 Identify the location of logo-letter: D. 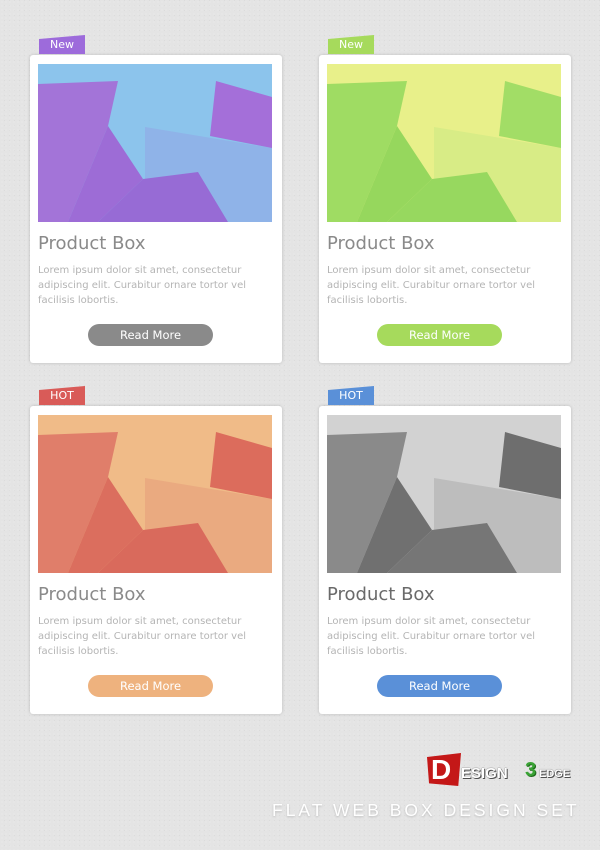
(441, 769).